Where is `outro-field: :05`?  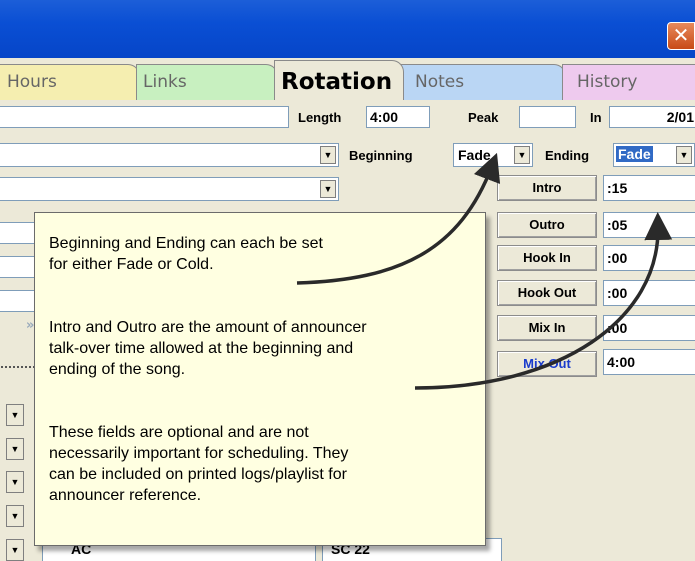
outro-field: :05 is located at coordinates (649, 225).